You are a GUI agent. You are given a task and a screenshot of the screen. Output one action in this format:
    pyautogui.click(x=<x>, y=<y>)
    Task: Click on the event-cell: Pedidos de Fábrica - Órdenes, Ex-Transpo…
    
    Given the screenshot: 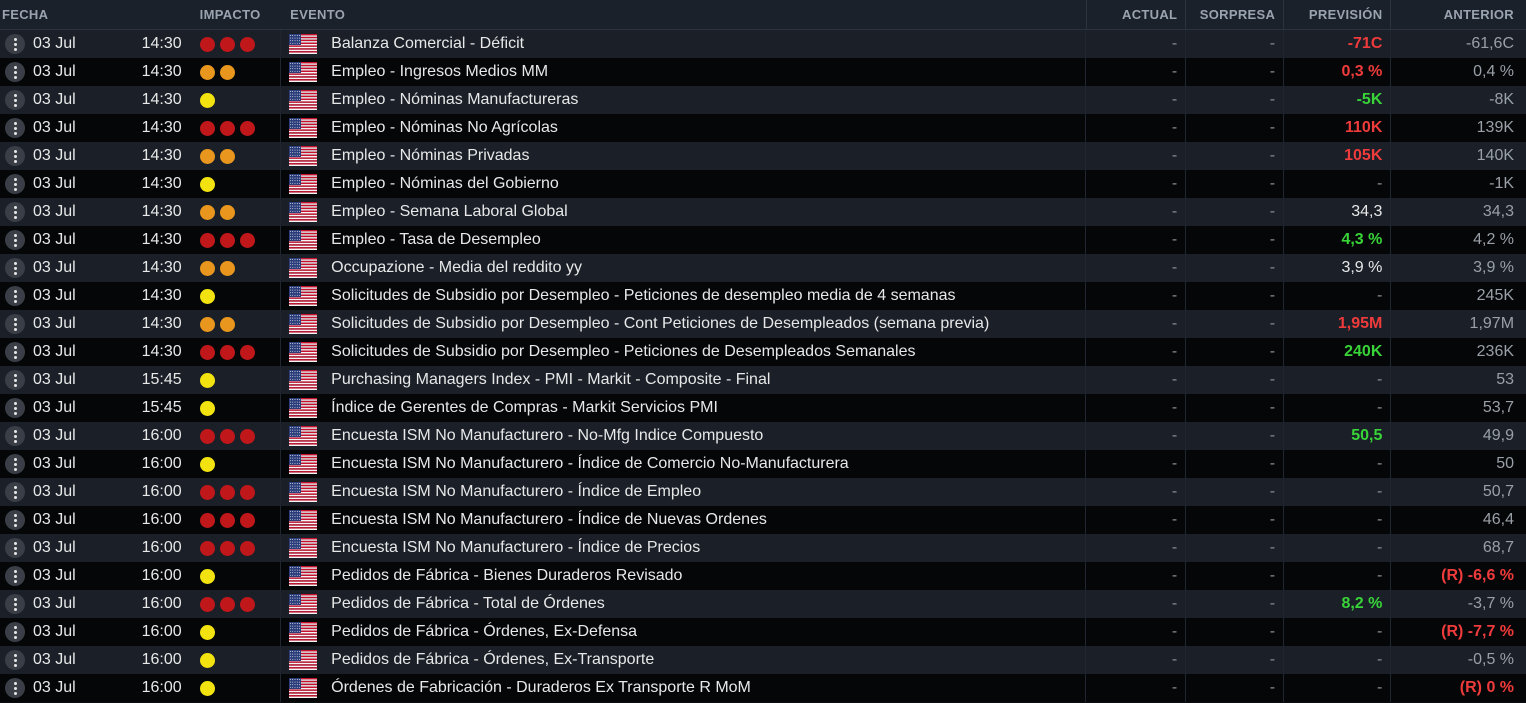 What is the action you would take?
    pyautogui.click(x=682, y=660)
    